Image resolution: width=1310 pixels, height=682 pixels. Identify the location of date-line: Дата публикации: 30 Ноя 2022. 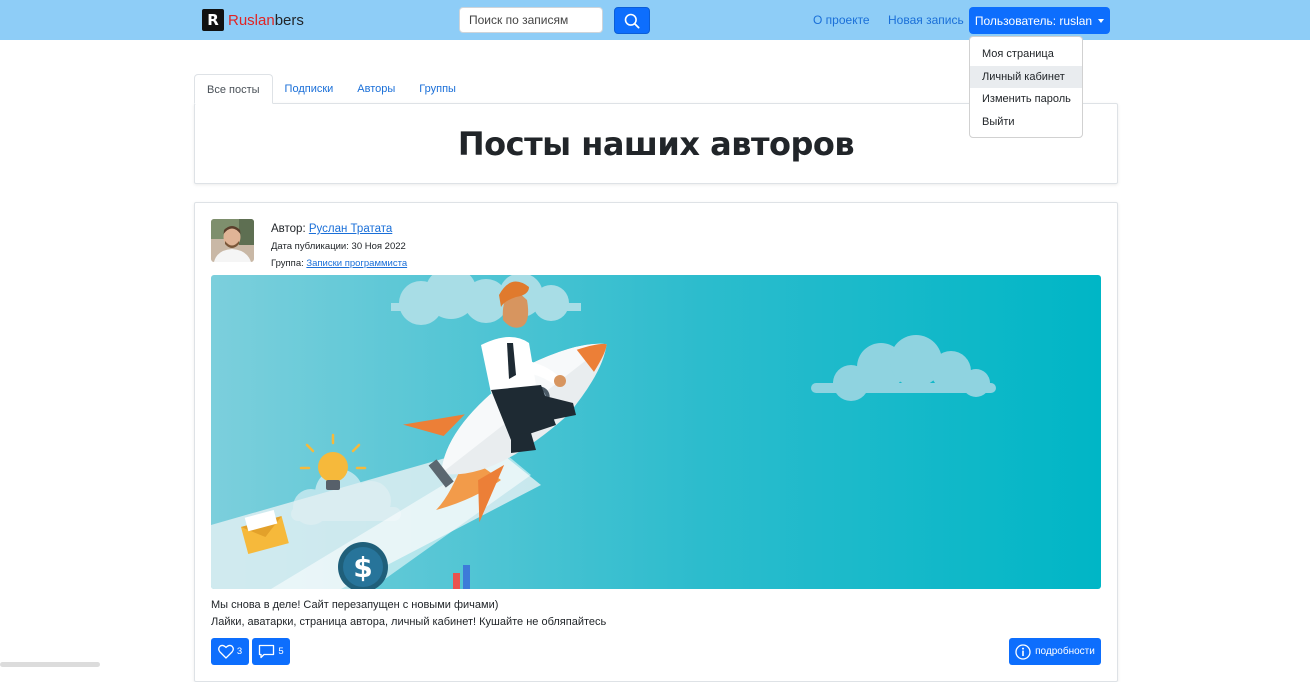
(339, 246).